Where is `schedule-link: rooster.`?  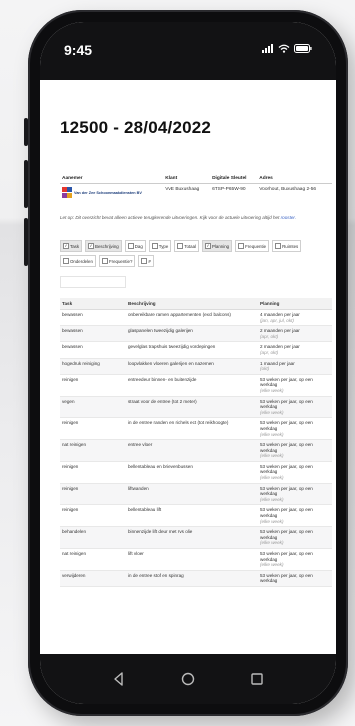
schedule-link: rooster. is located at coordinates (288, 217).